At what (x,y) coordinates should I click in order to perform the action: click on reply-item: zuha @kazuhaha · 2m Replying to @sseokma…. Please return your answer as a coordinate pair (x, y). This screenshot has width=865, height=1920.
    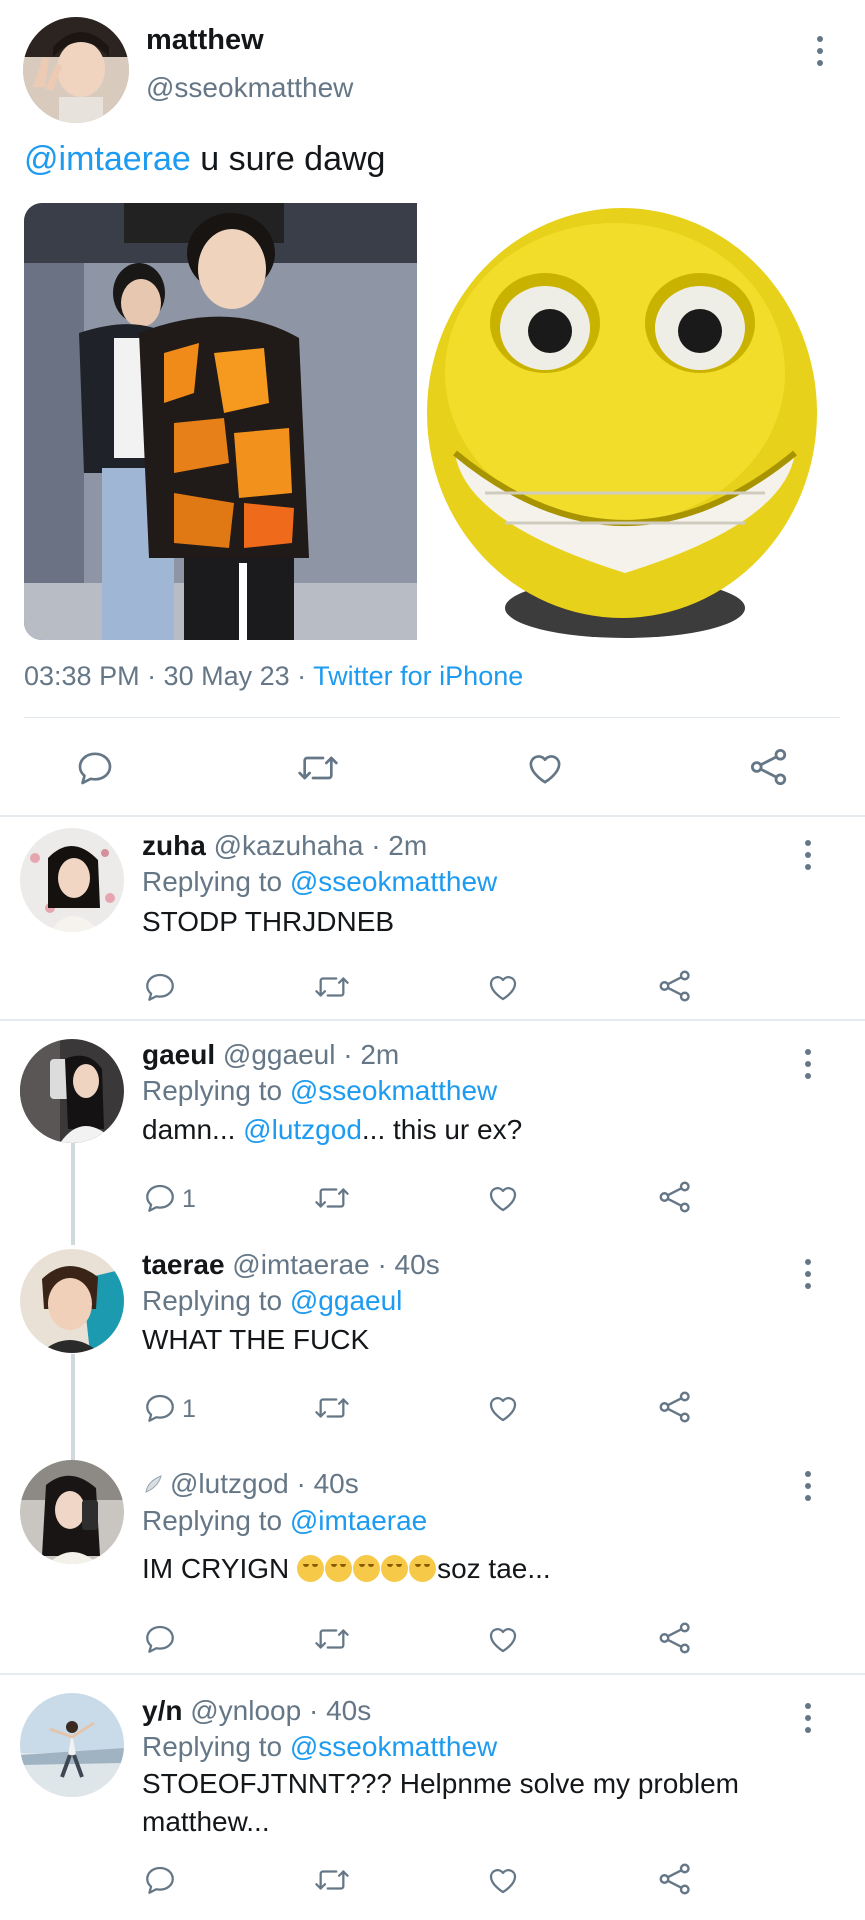
    Looking at the image, I should click on (432, 918).